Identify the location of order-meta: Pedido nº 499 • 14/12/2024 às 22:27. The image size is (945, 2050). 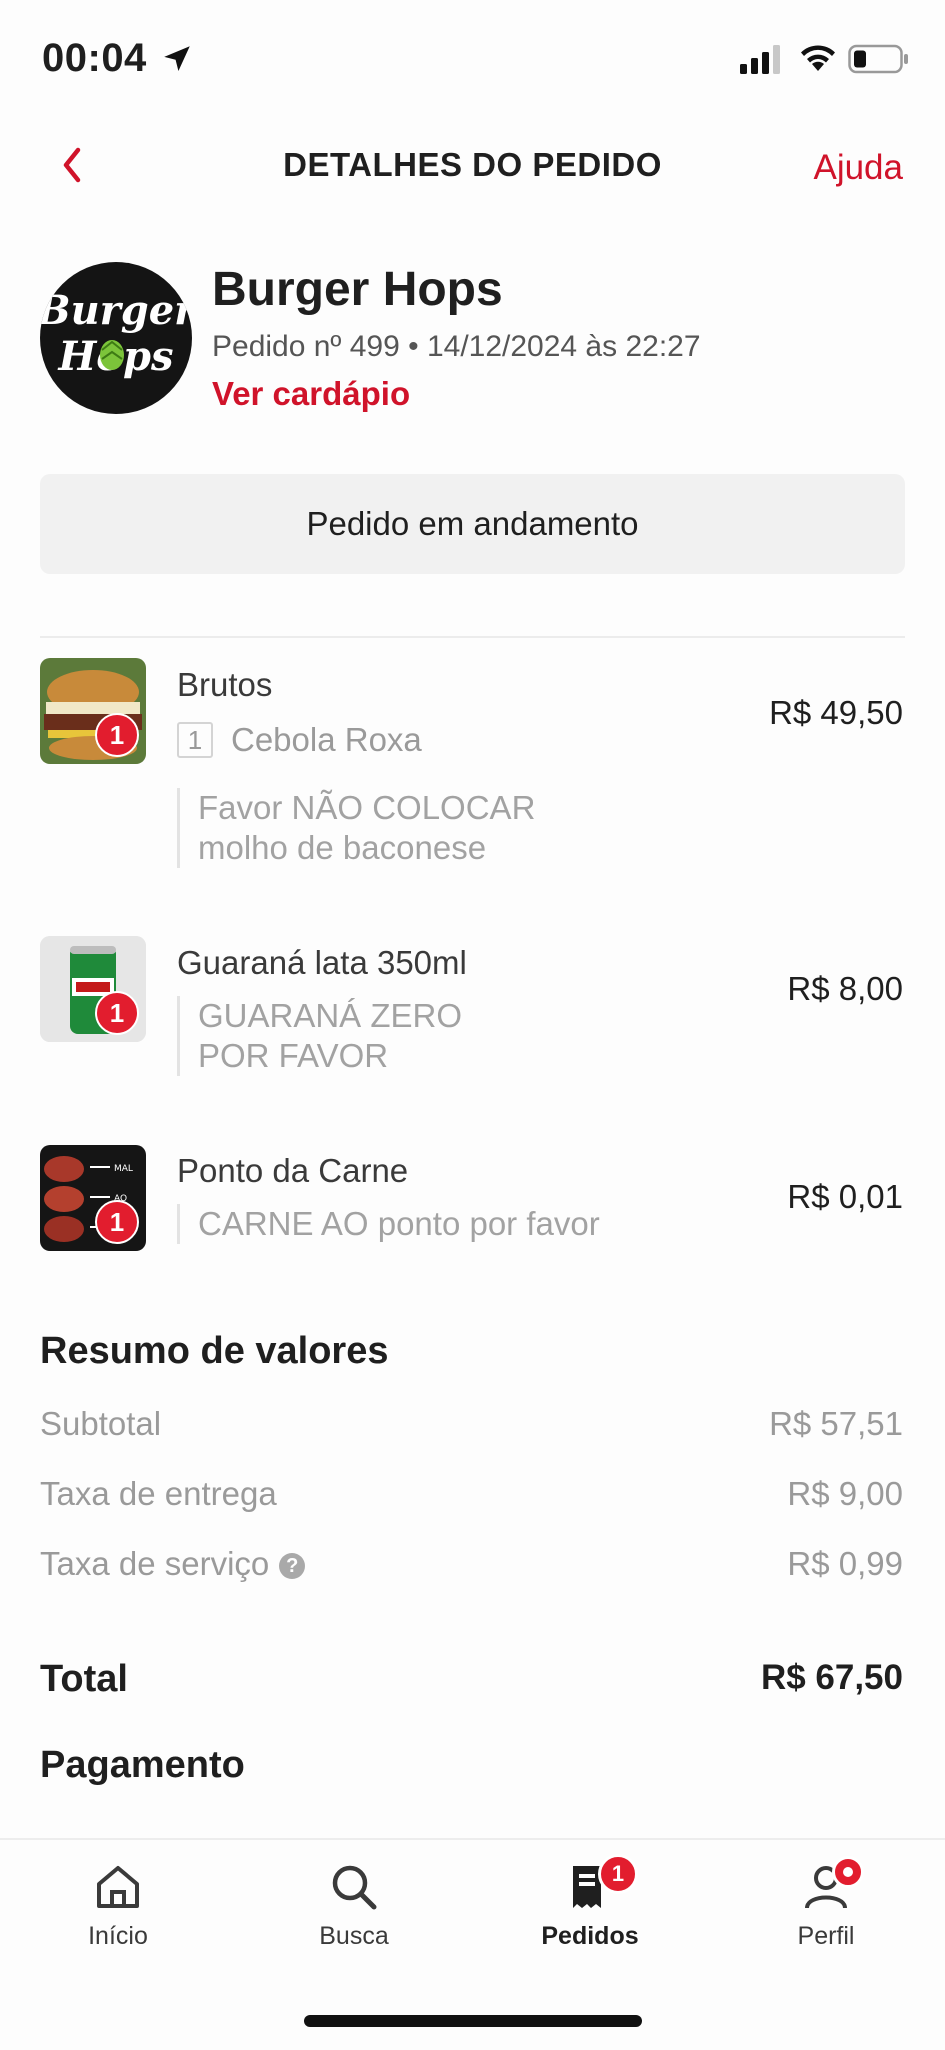
(456, 346).